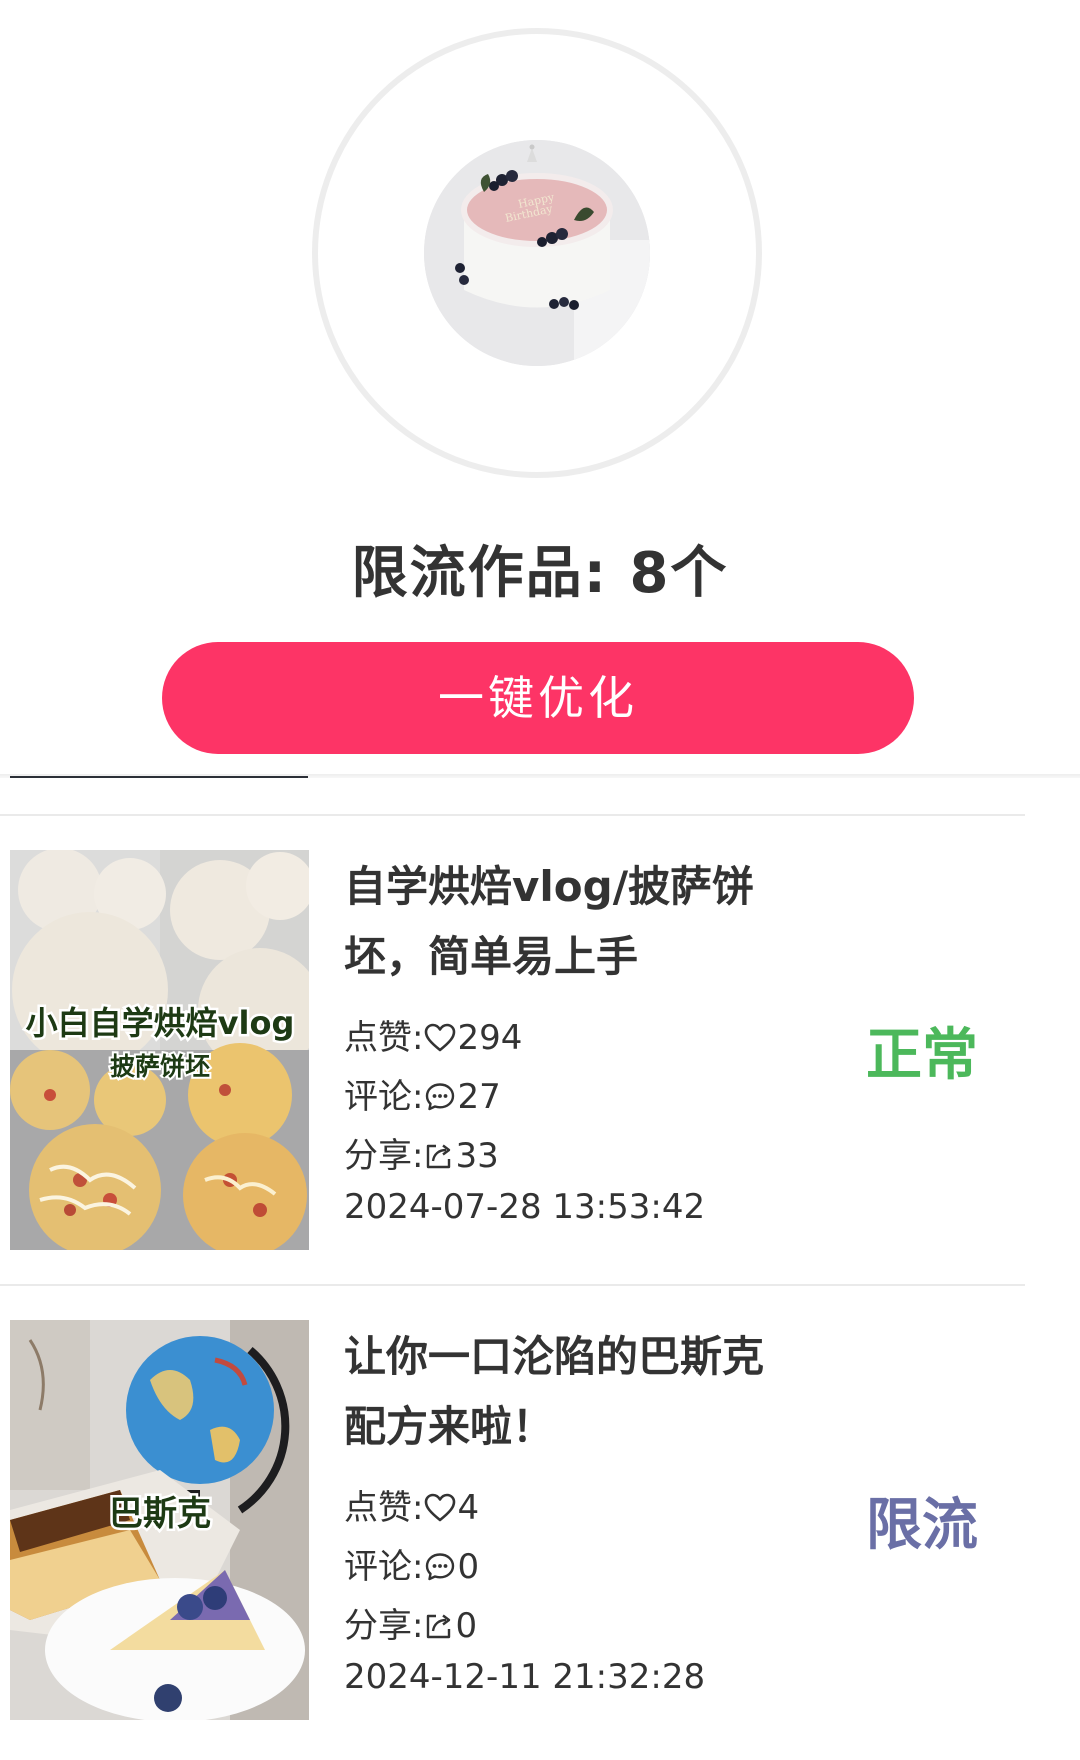 The height and width of the screenshot is (1760, 1080). I want to click on scrolled-thumbnail-edge, so click(159, 777).